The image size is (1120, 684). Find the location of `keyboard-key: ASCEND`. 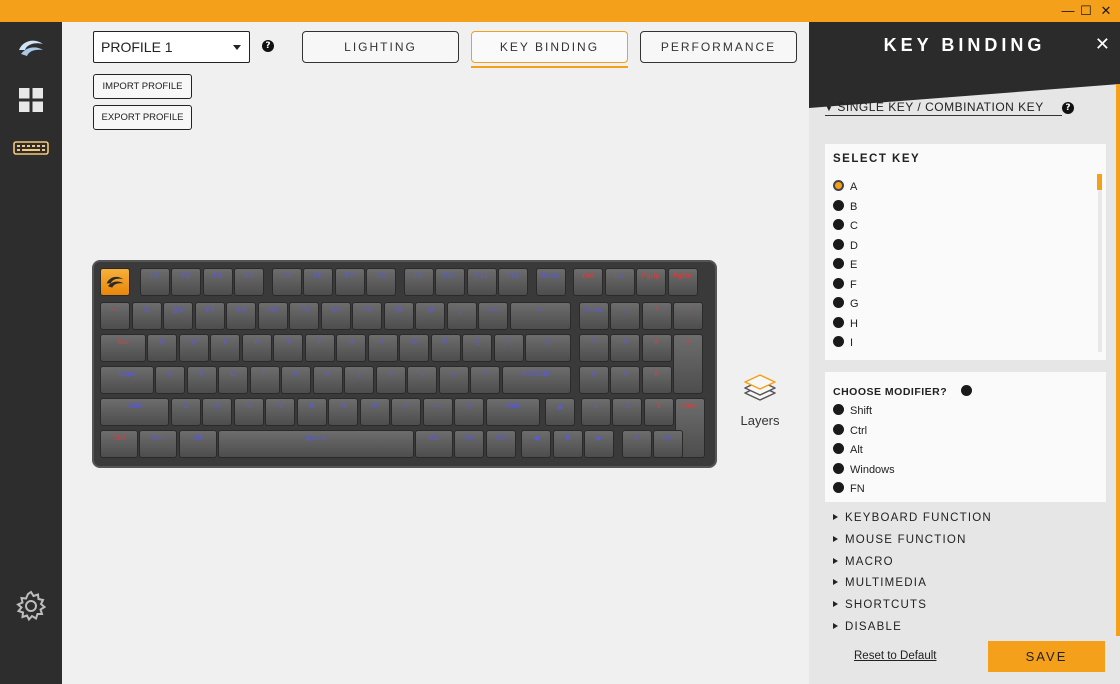

keyboard-key: ASCEND is located at coordinates (536, 380).